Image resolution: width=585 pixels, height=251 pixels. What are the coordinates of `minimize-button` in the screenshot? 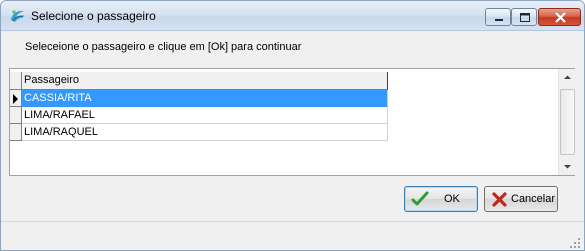 It's located at (498, 17).